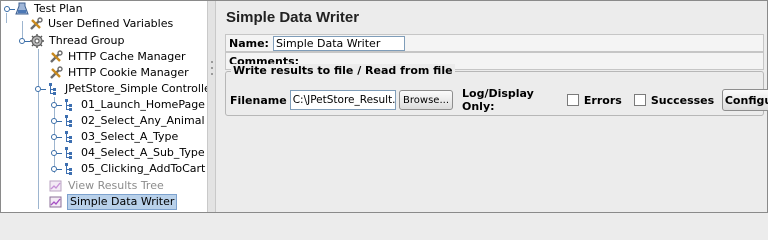 This screenshot has width=768, height=240. What do you see at coordinates (130, 136) in the screenshot?
I see `tree-item-label: 03_Select_A_Type` at bounding box center [130, 136].